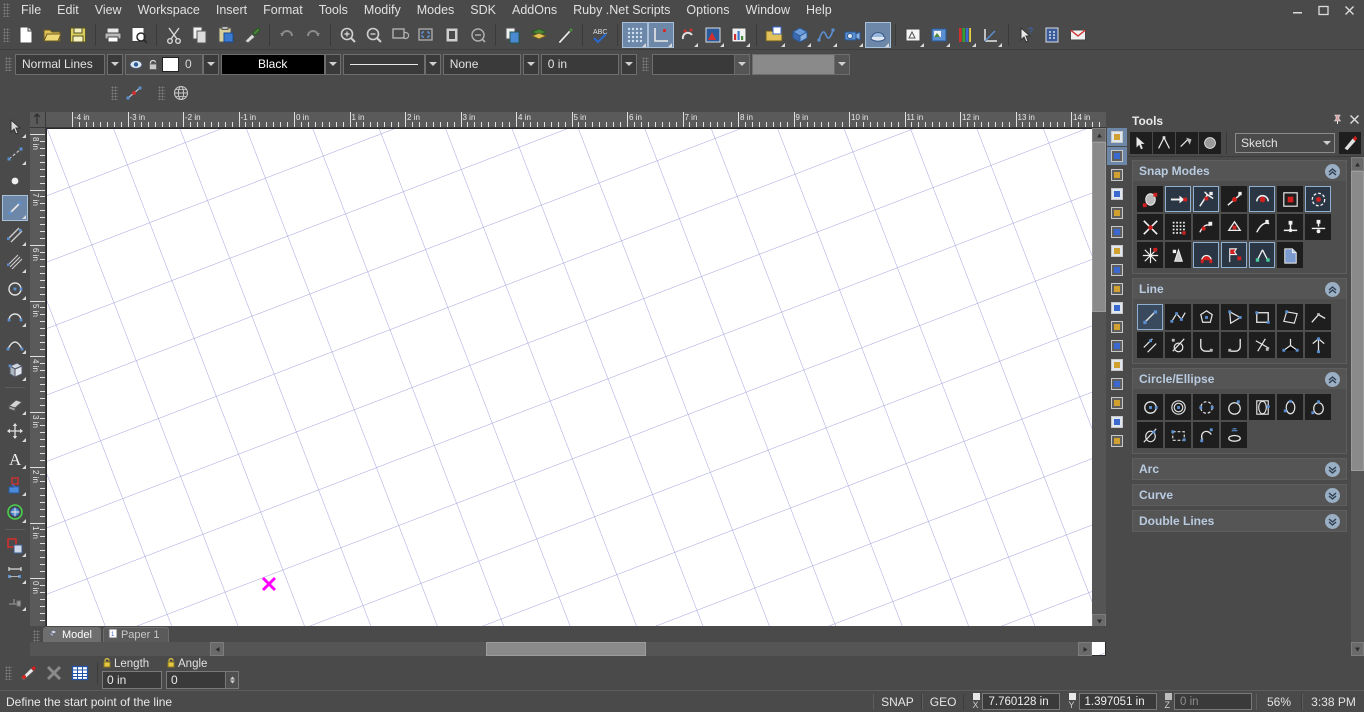 This screenshot has height=712, width=1364. I want to click on snap-magnet-mode-icon, so click(1206, 255).